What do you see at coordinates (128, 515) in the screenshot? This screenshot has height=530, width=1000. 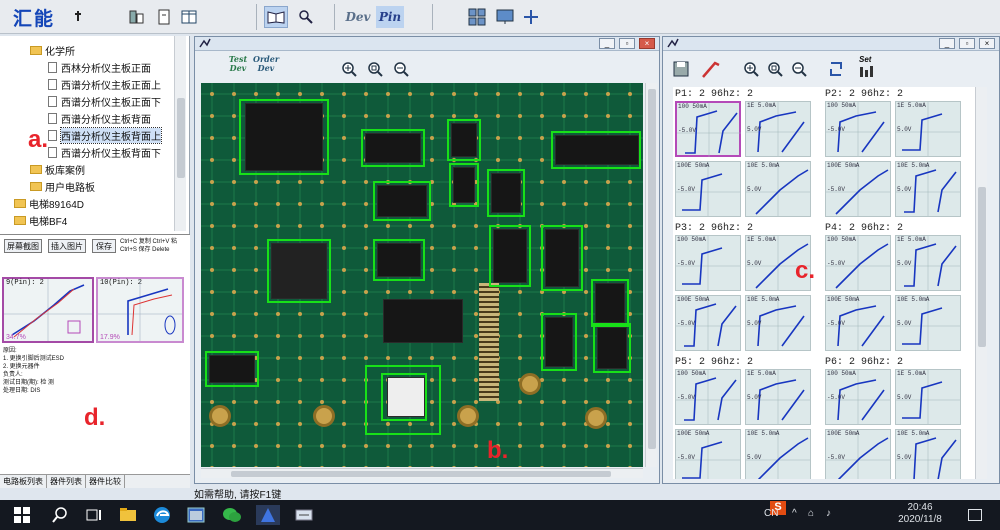 I see `file-explorer-icon` at bounding box center [128, 515].